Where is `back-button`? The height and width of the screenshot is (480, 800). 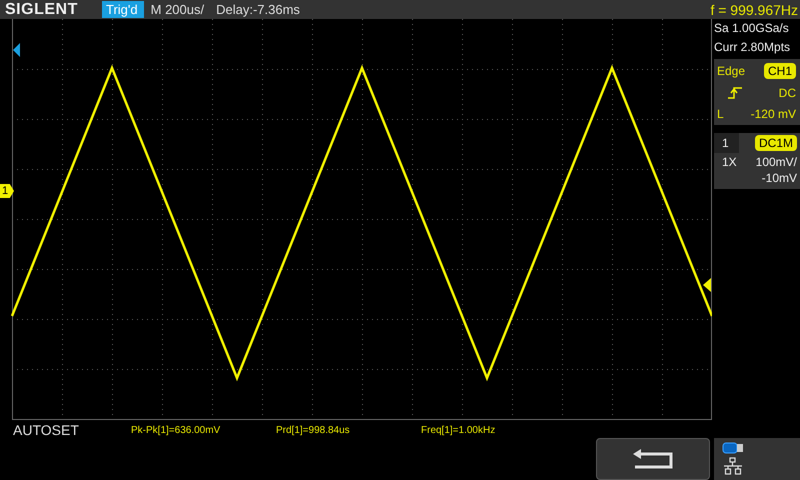 back-button is located at coordinates (653, 459).